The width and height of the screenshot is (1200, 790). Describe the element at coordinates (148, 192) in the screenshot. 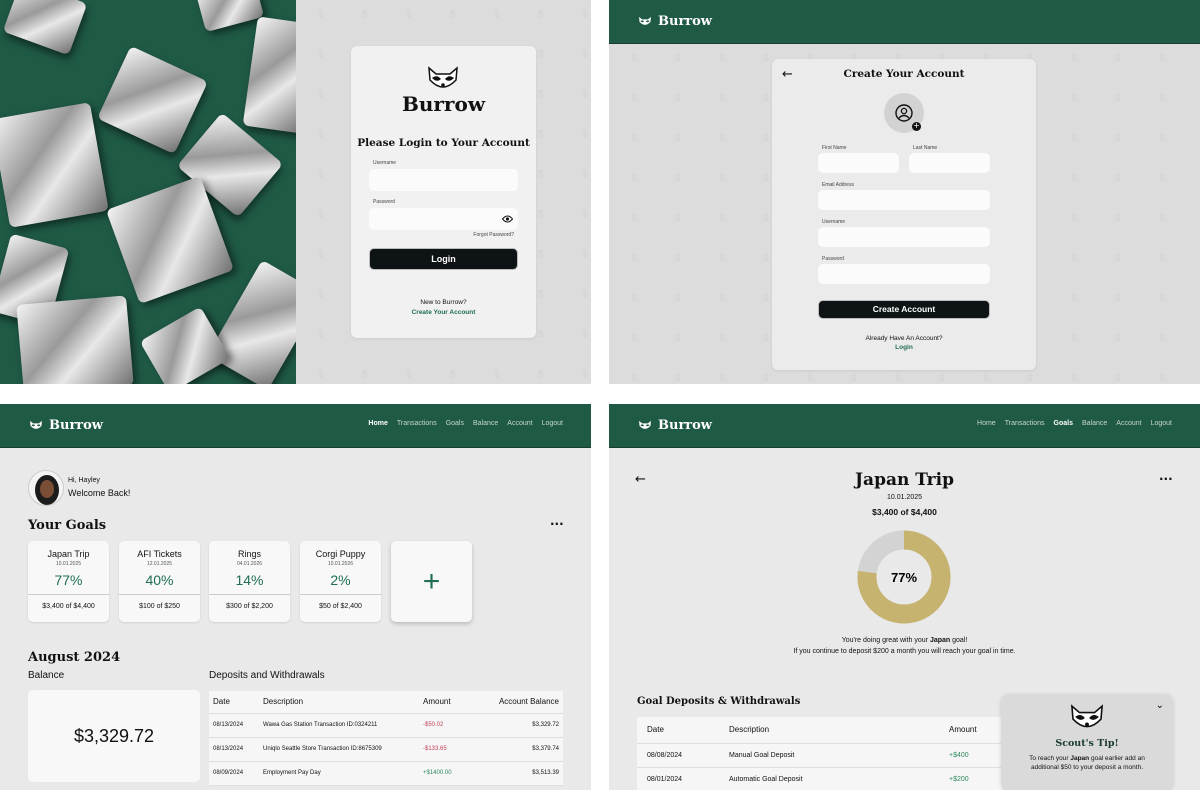

I see `money-background` at that location.